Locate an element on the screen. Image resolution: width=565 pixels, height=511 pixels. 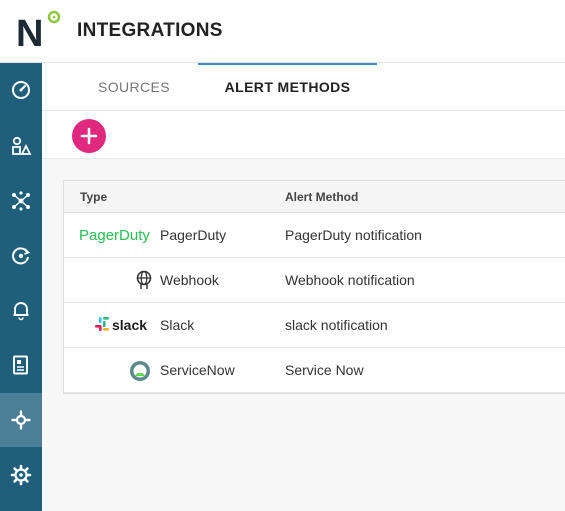
app-header: N INTEGRATIONS is located at coordinates (282, 31).